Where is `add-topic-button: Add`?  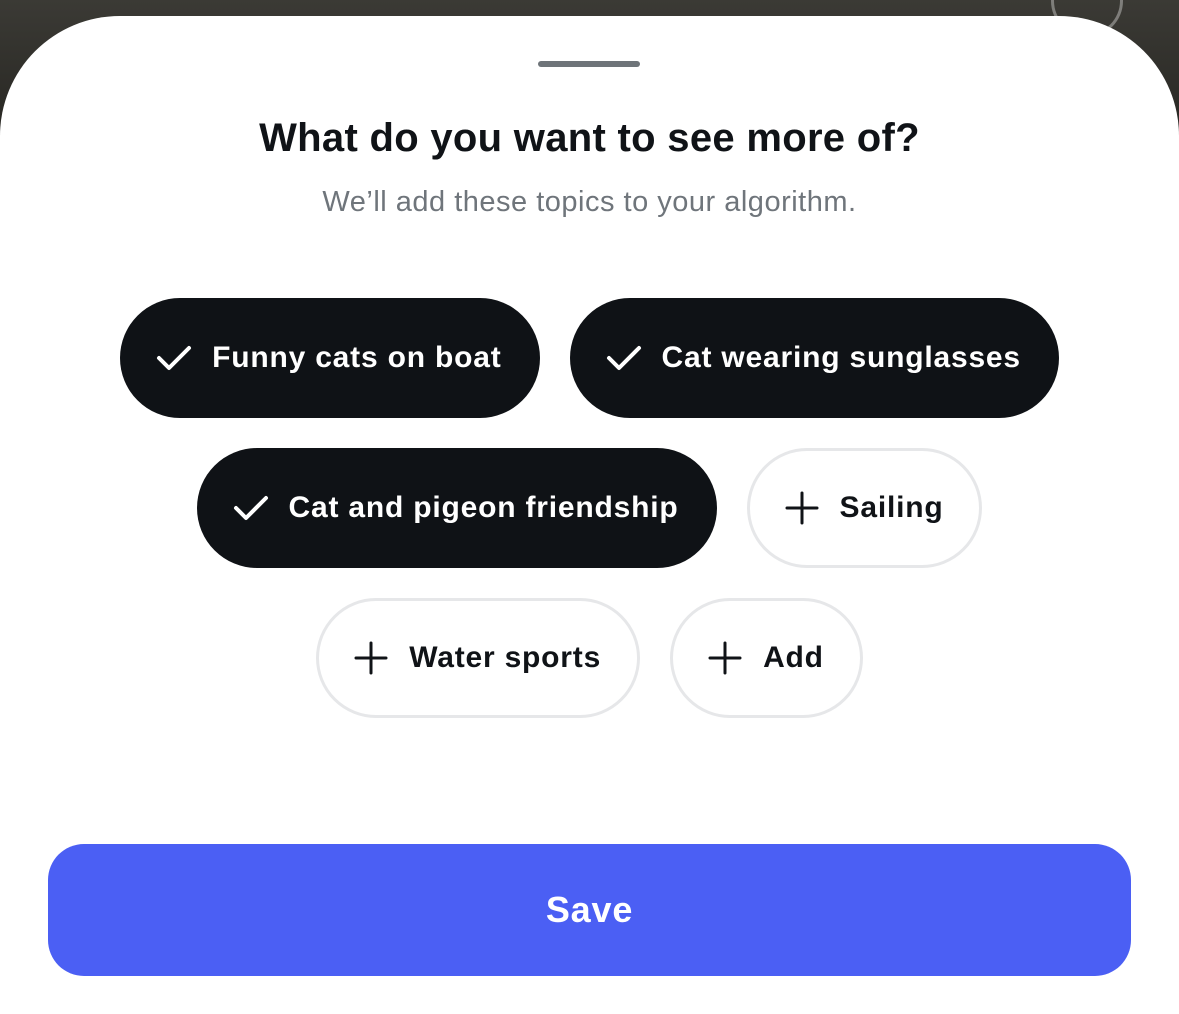 add-topic-button: Add is located at coordinates (766, 658).